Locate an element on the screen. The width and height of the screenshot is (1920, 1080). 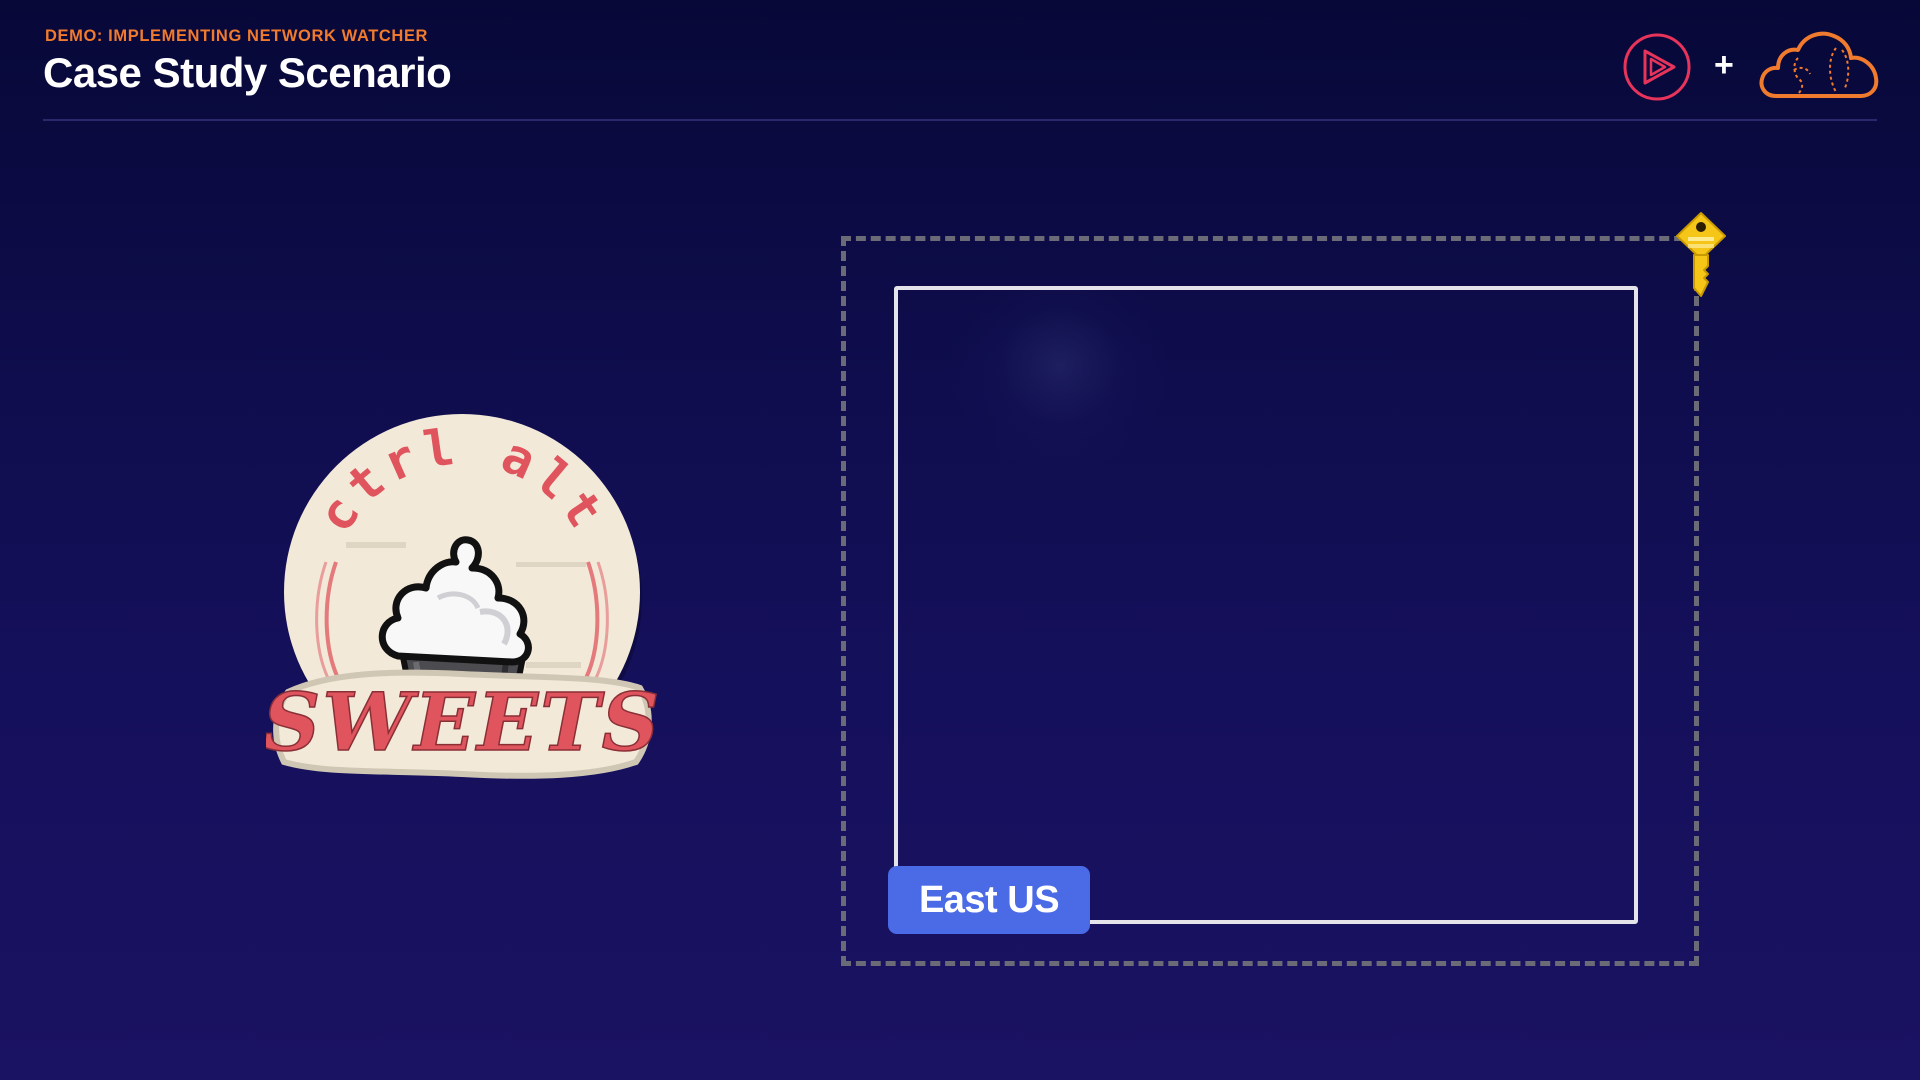
slide-title: Case Study Scenario is located at coordinates (247, 72).